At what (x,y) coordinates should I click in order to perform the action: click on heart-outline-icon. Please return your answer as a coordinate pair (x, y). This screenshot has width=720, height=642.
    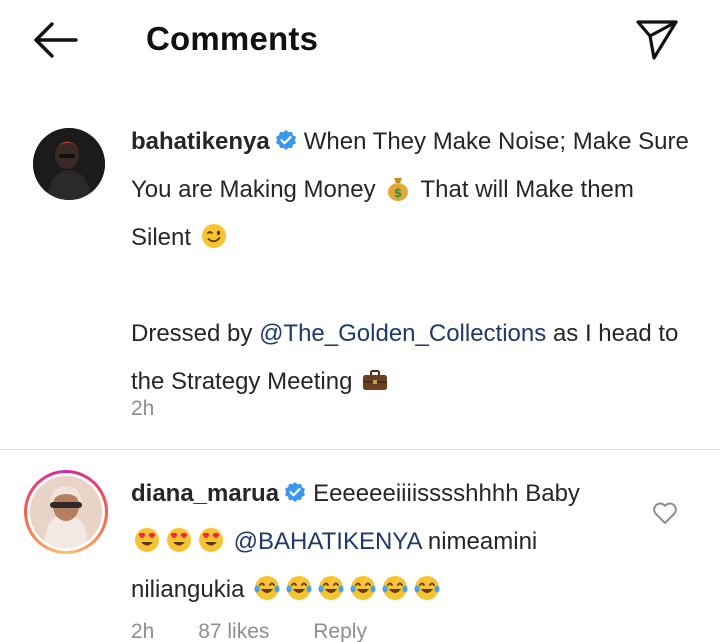
    Looking at the image, I should click on (665, 513).